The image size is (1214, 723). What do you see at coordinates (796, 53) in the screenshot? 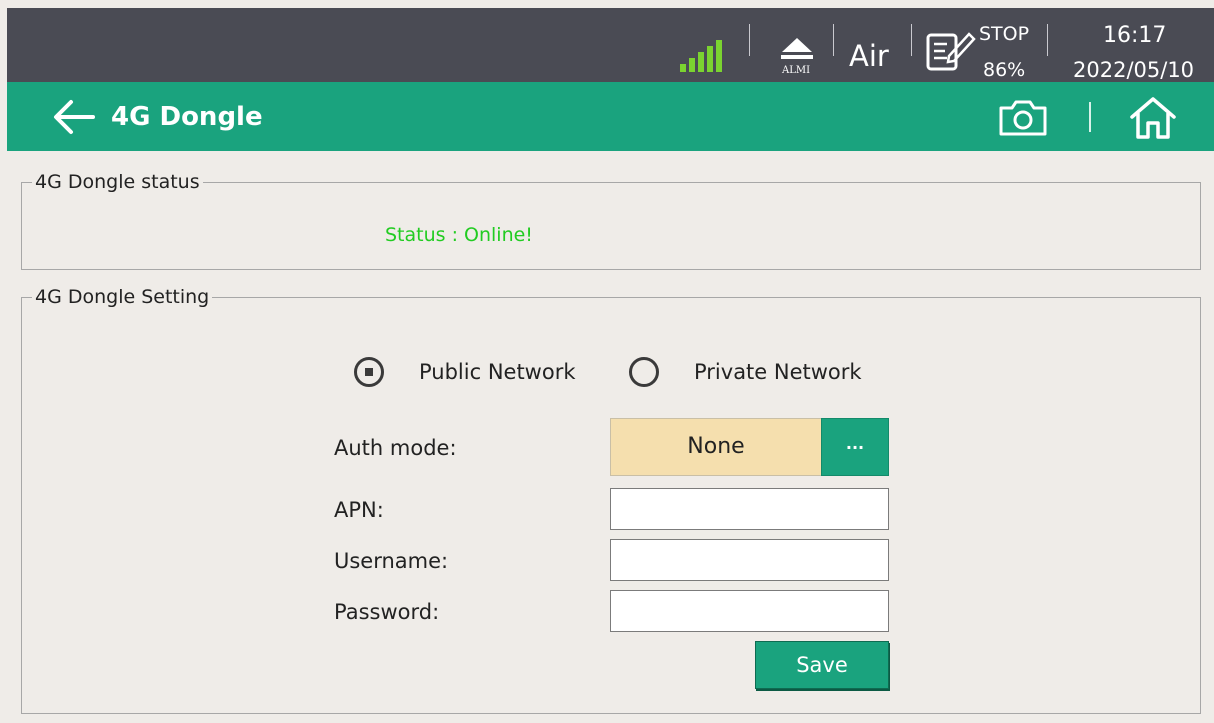
I see `alarm-icon: ALMI` at bounding box center [796, 53].